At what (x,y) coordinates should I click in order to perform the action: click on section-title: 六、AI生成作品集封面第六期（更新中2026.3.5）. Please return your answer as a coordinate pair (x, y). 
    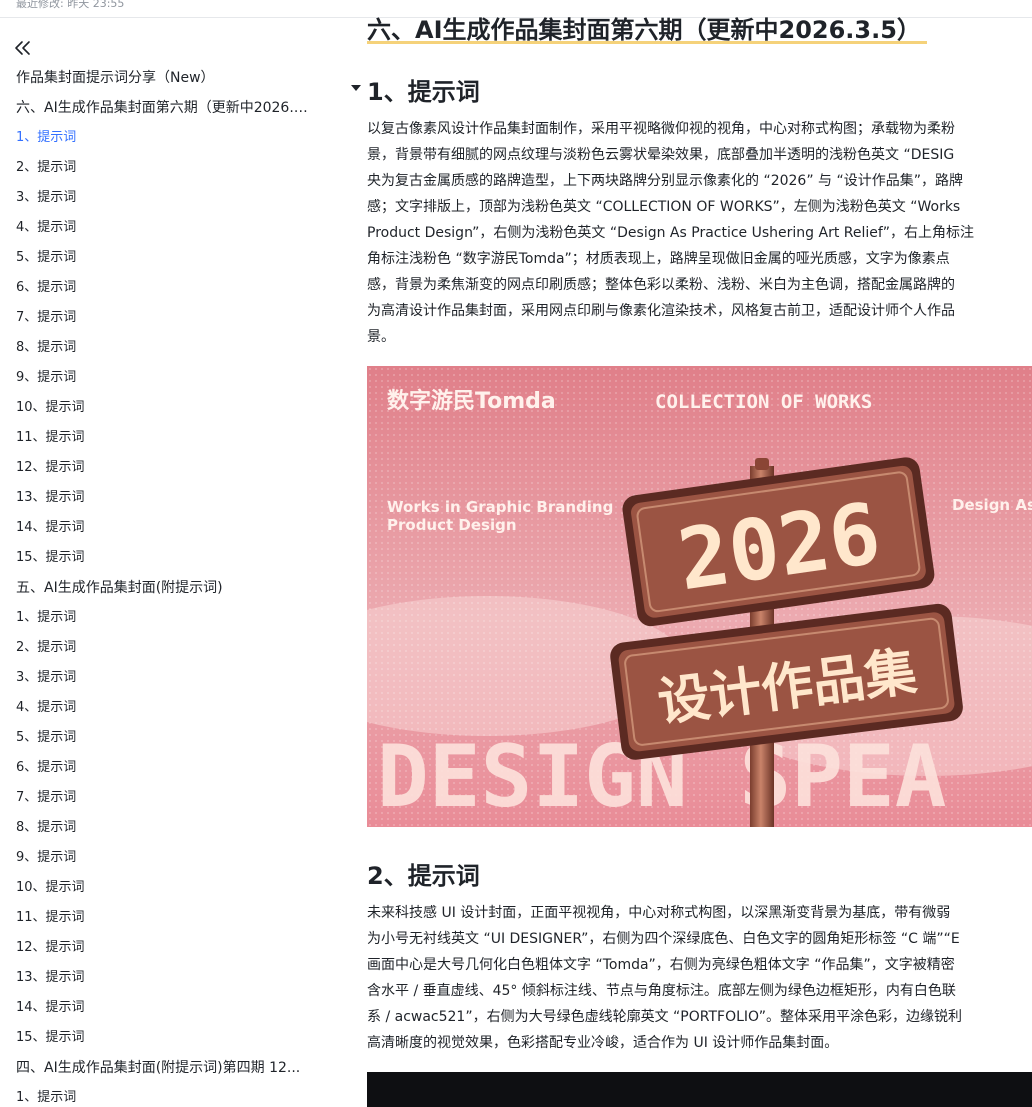
    Looking at the image, I should click on (644, 30).